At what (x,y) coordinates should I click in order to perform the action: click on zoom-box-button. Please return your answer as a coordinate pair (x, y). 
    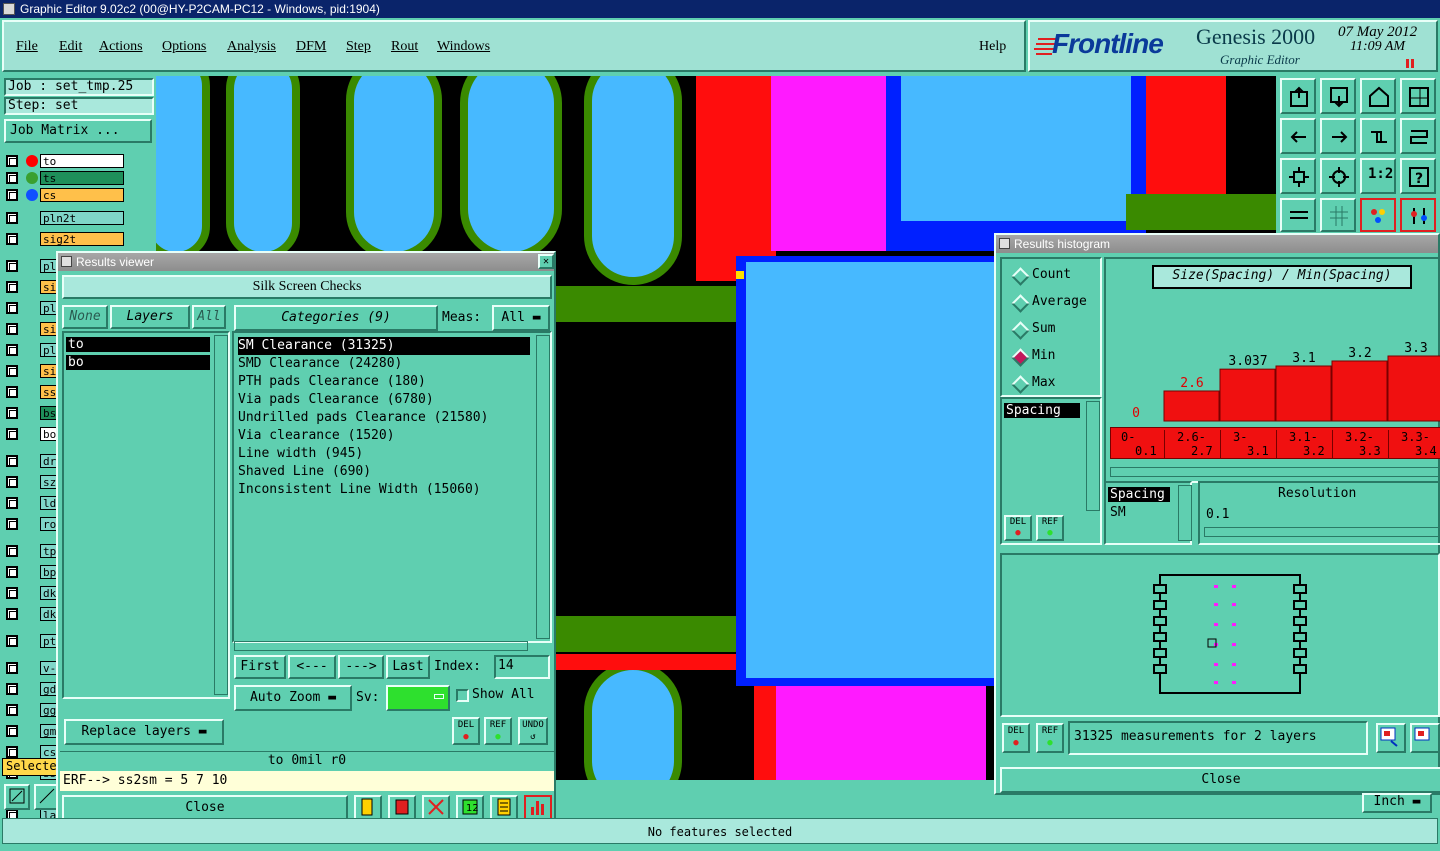
    Looking at the image, I should click on (17, 797).